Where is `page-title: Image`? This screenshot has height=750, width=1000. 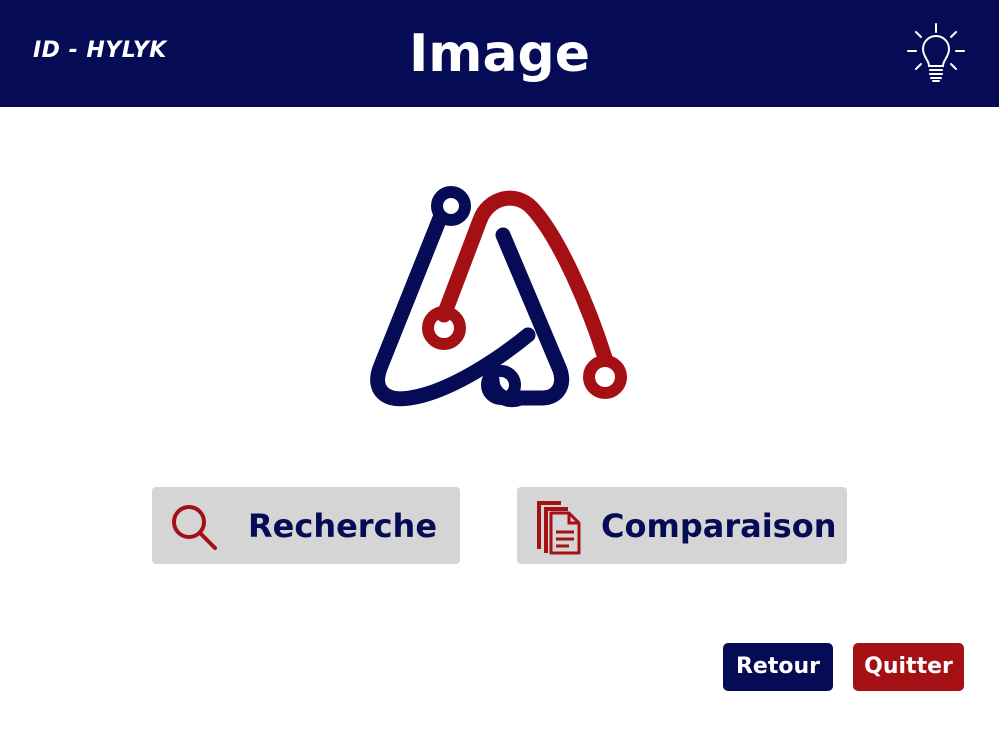 page-title: Image is located at coordinates (499, 54).